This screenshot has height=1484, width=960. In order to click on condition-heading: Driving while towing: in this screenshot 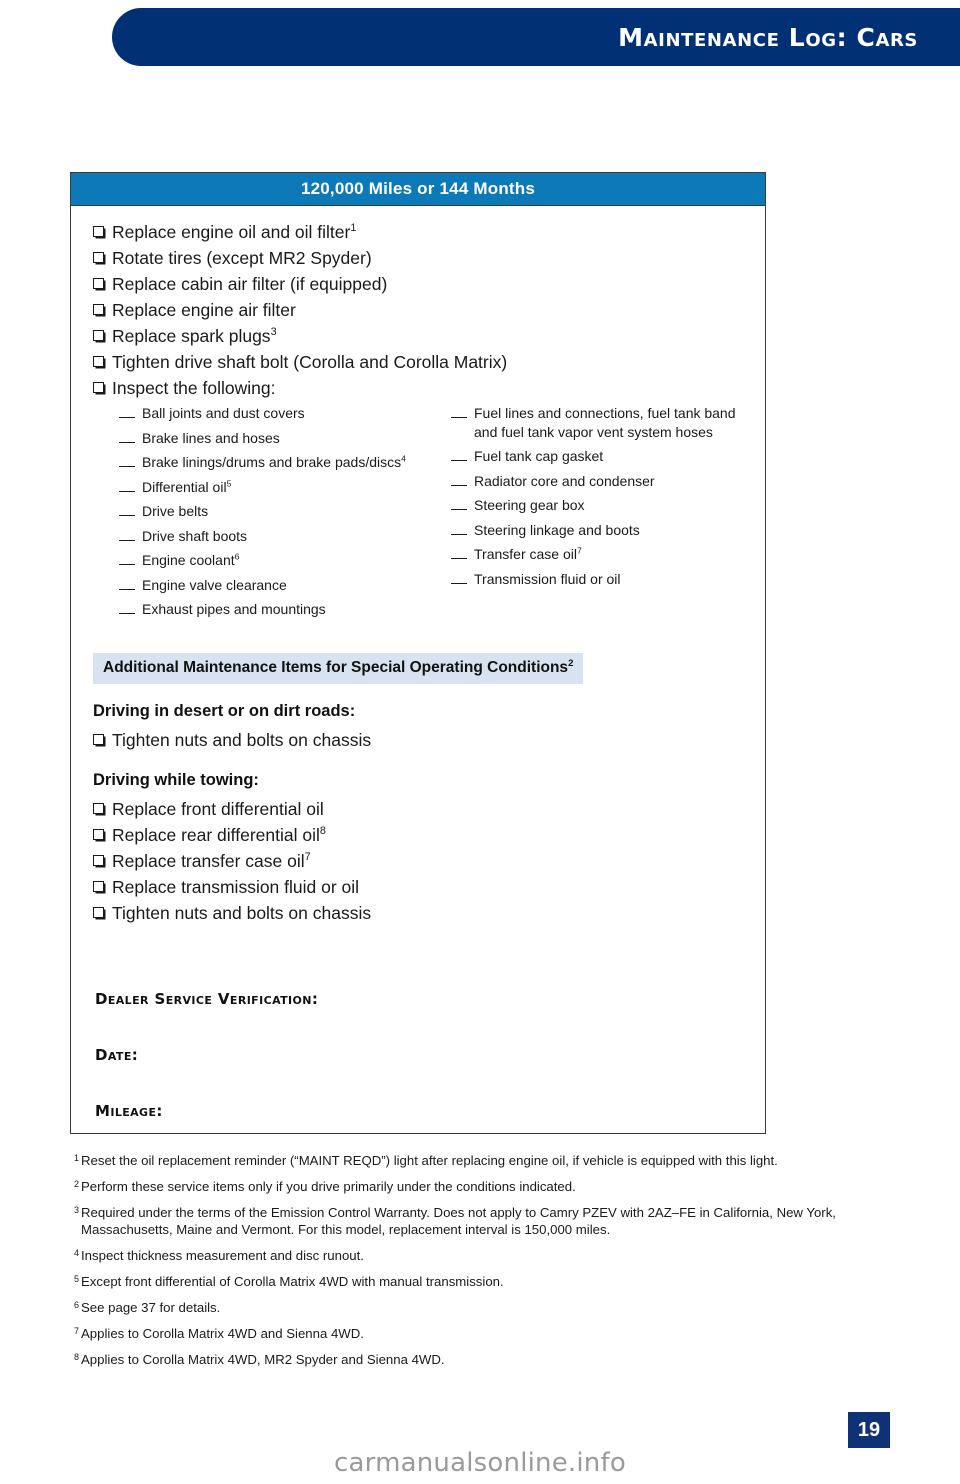, I will do `click(176, 779)`.